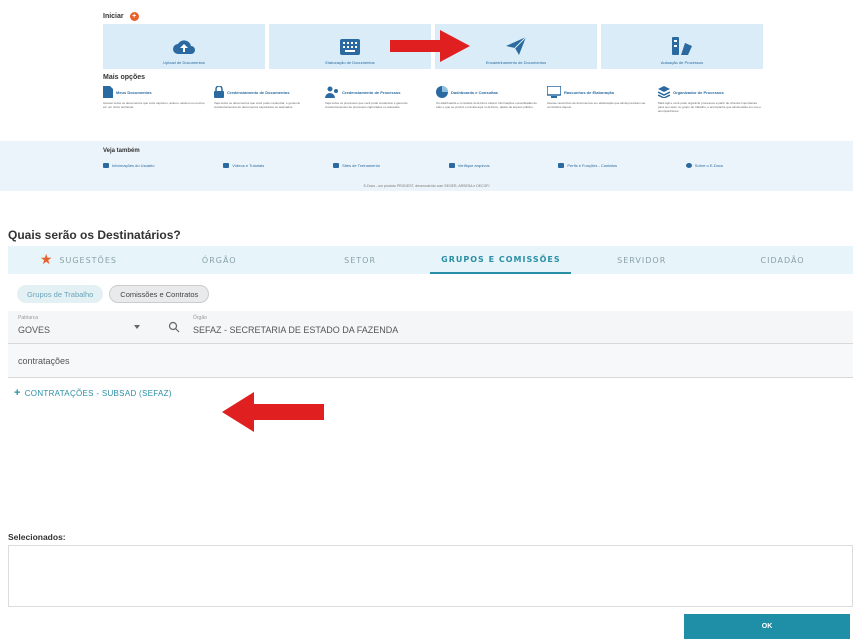  What do you see at coordinates (430, 361) in the screenshot?
I see `group-search-input: contratações` at bounding box center [430, 361].